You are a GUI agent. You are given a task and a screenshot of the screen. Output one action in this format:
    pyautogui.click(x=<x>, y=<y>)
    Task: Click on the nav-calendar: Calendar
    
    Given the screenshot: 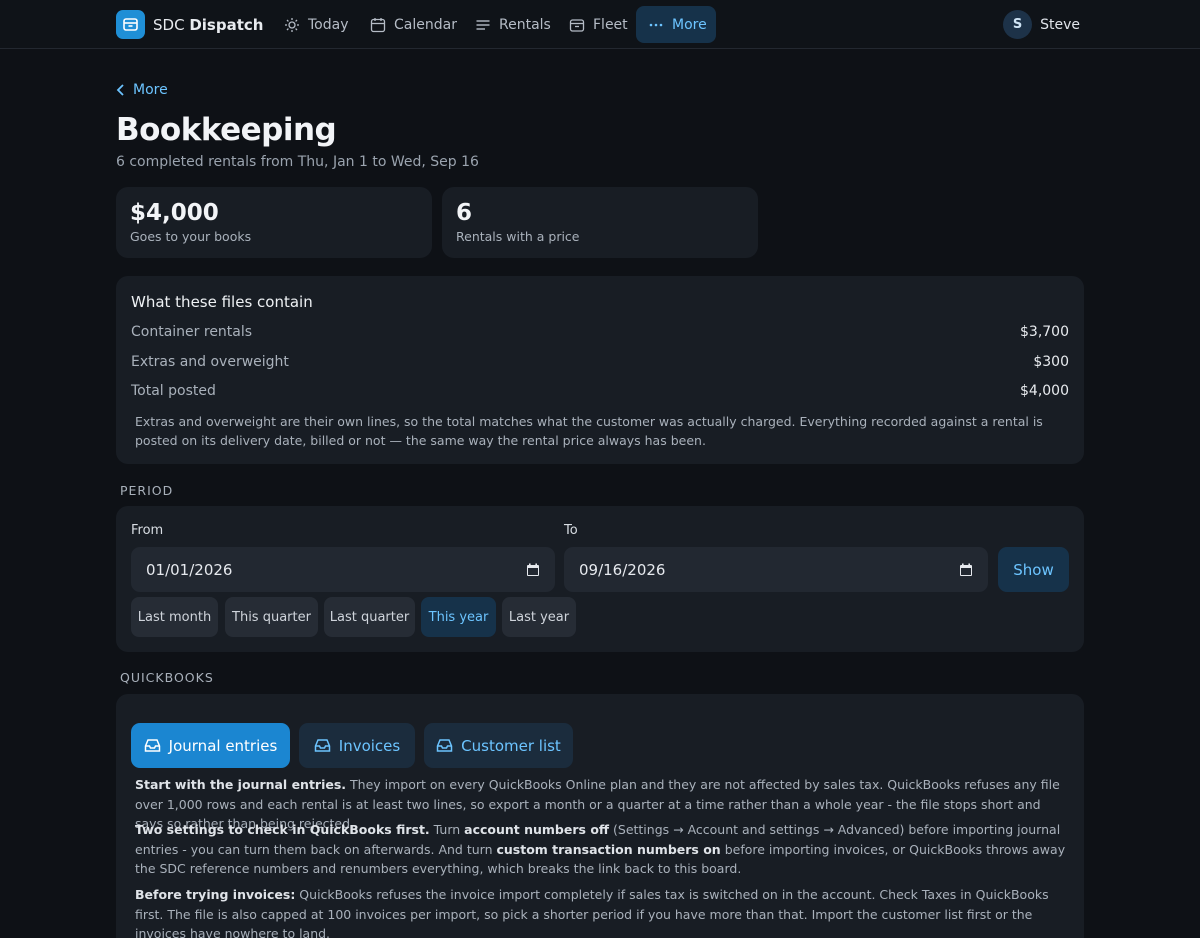 What is the action you would take?
    pyautogui.click(x=413, y=24)
    